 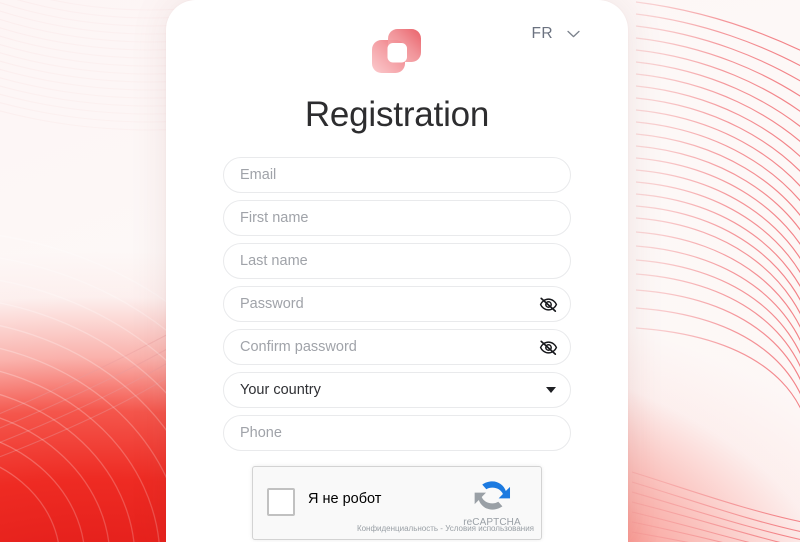 I want to click on field-first-name, so click(x=397, y=218).